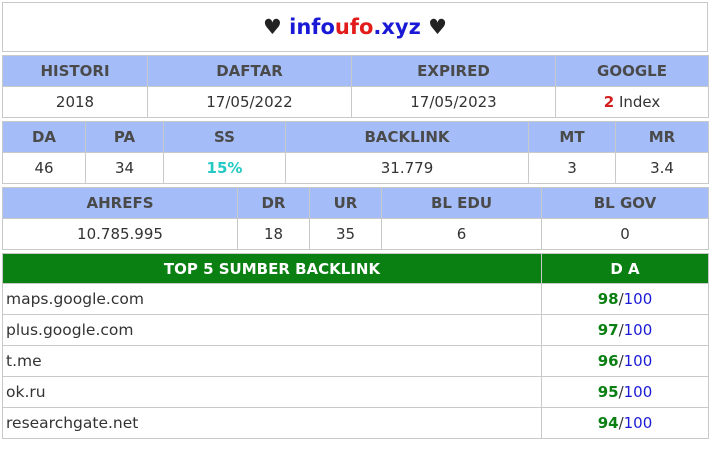  I want to click on domain-title: ♥ infoufo.xyz ♥, so click(355, 27).